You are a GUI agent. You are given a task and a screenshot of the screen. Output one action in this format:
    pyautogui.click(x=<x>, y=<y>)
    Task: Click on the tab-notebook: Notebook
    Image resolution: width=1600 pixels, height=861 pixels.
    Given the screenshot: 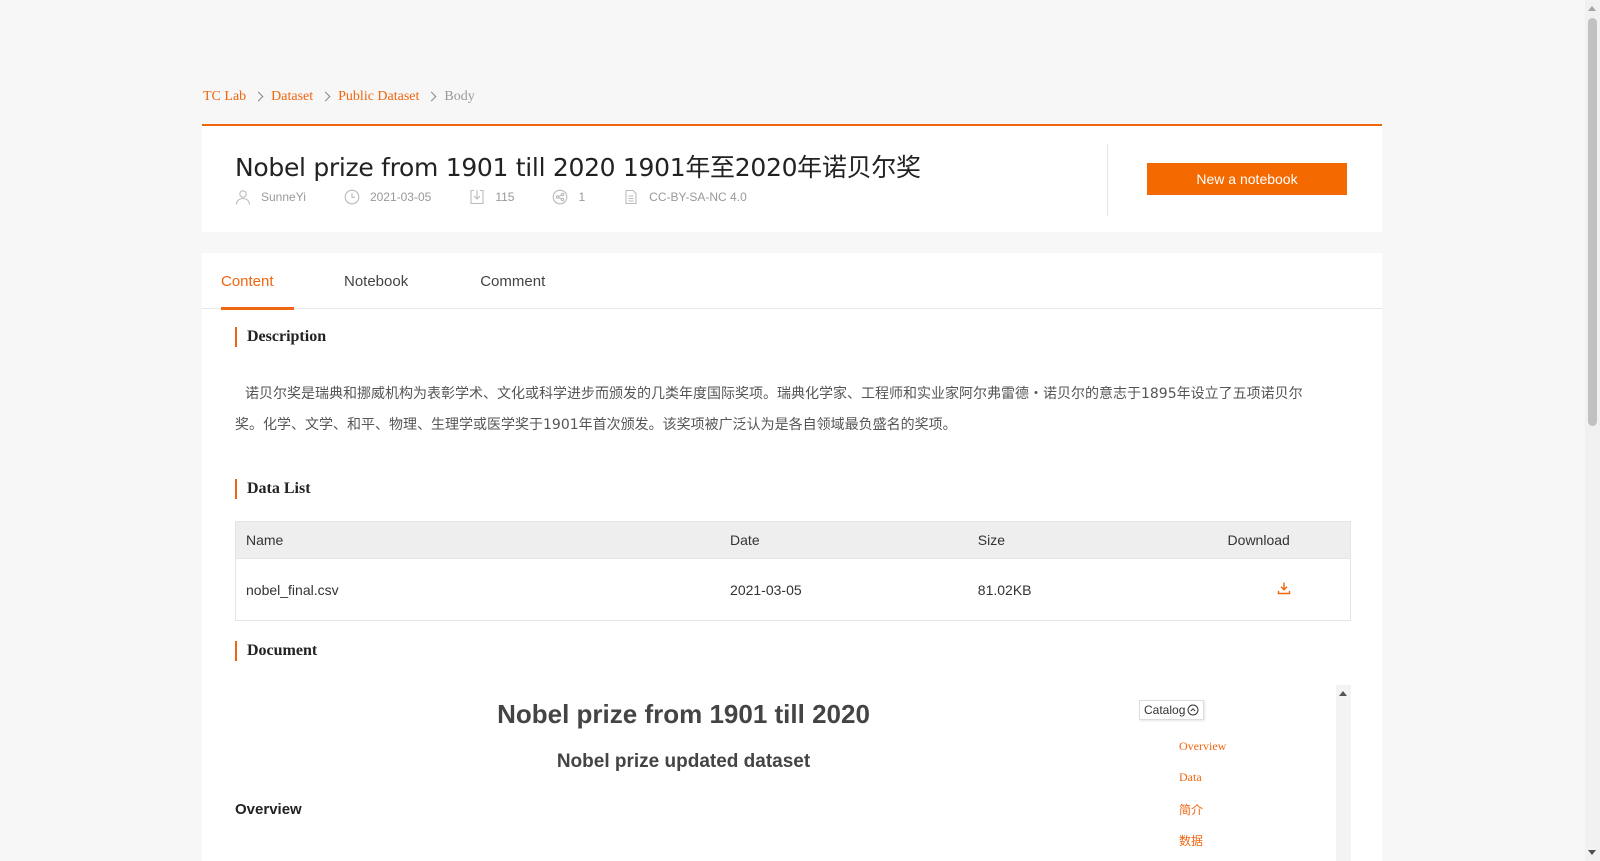 What is the action you would take?
    pyautogui.click(x=376, y=281)
    